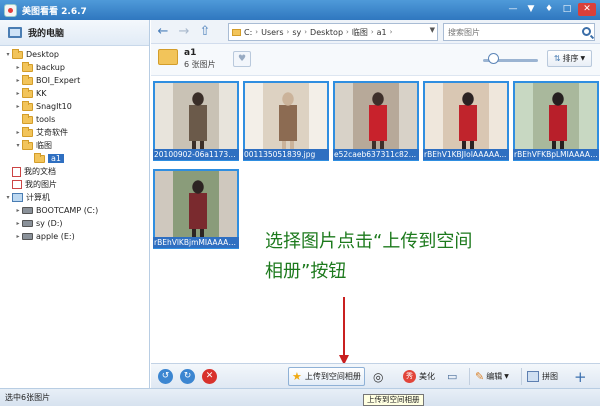 The height and width of the screenshot is (406, 600). I want to click on tree-item: tools, so click(74, 119).